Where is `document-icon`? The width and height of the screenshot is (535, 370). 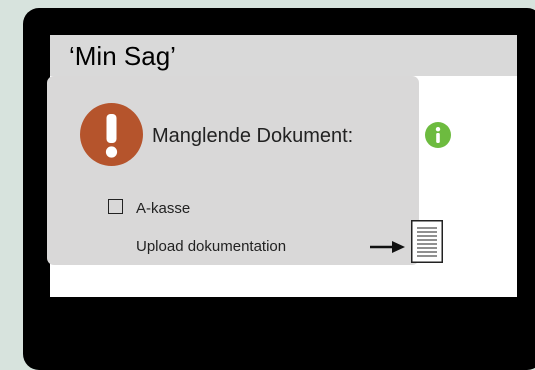
document-icon is located at coordinates (427, 241).